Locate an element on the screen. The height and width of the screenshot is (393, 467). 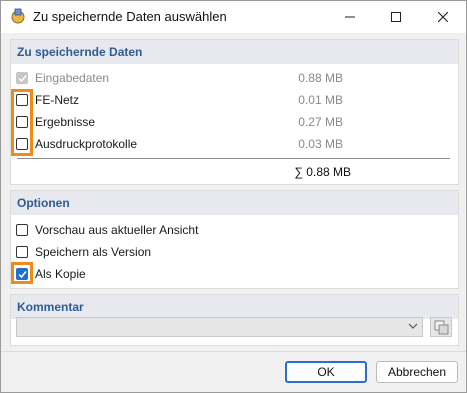
als-kopie-label: Als Kopie is located at coordinates (60, 274).